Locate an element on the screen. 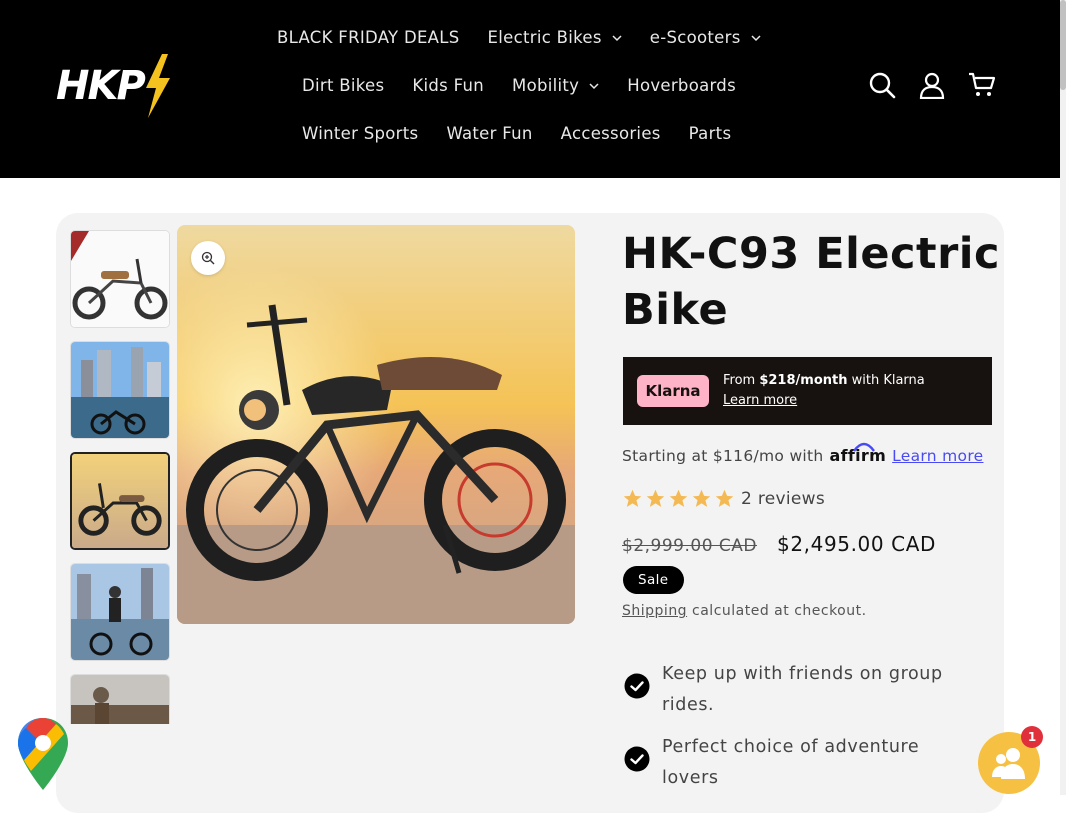 This screenshot has width=1066, height=813. nav-label: BLACK FRIDAY DEALS is located at coordinates (368, 37).